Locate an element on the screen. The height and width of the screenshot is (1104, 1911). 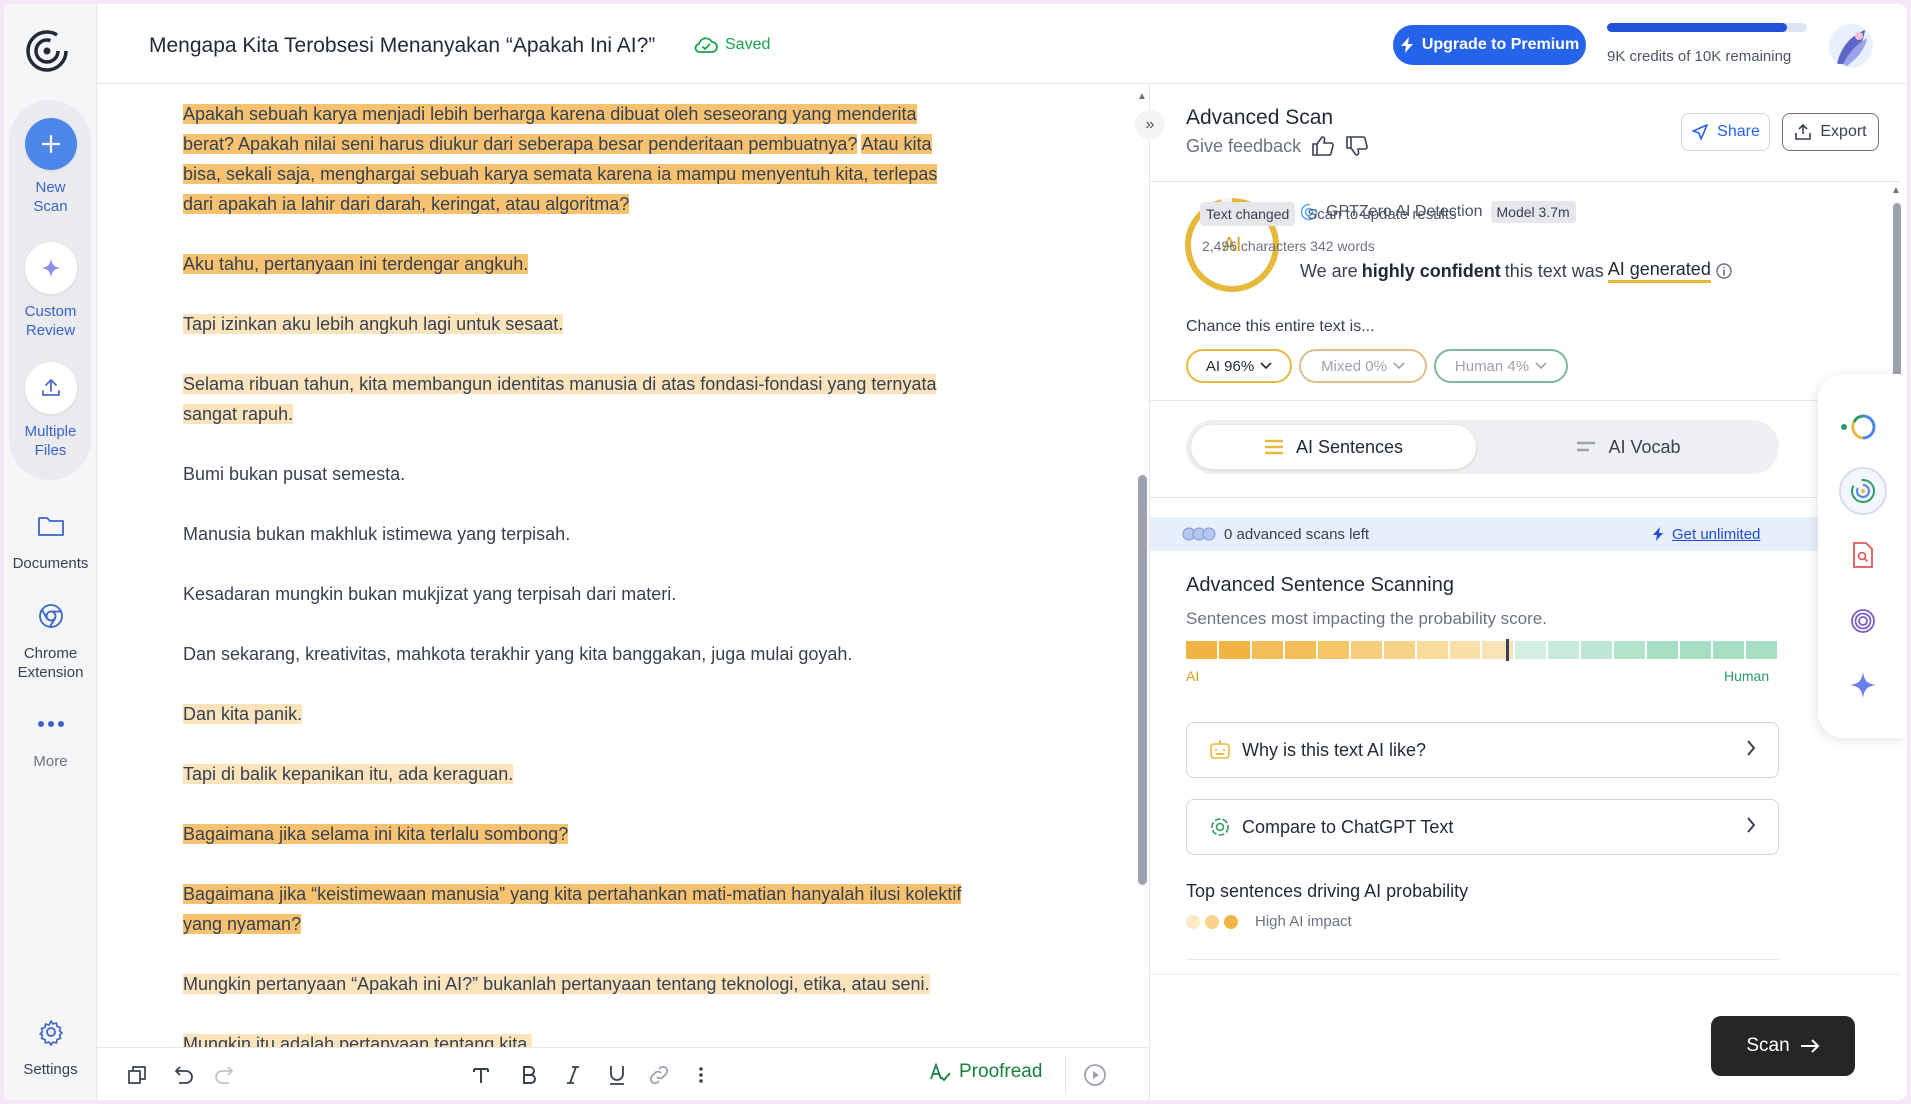
why-ai-label: Why is this text AI like? is located at coordinates (1334, 749).